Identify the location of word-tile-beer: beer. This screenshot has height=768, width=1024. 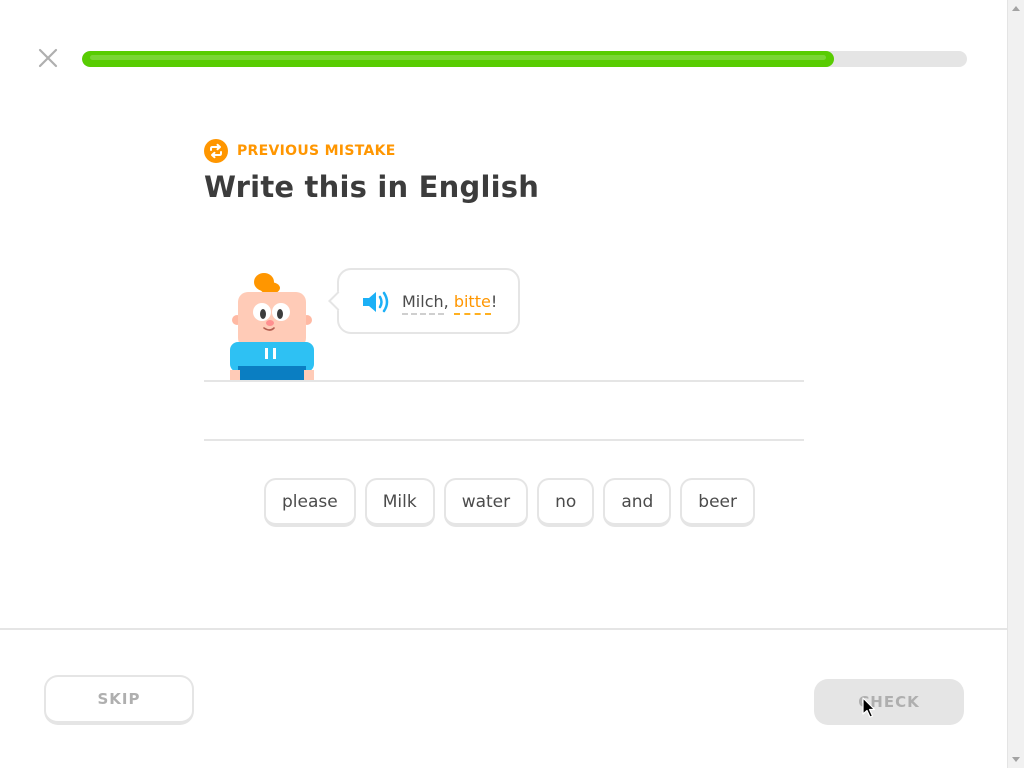
(717, 502).